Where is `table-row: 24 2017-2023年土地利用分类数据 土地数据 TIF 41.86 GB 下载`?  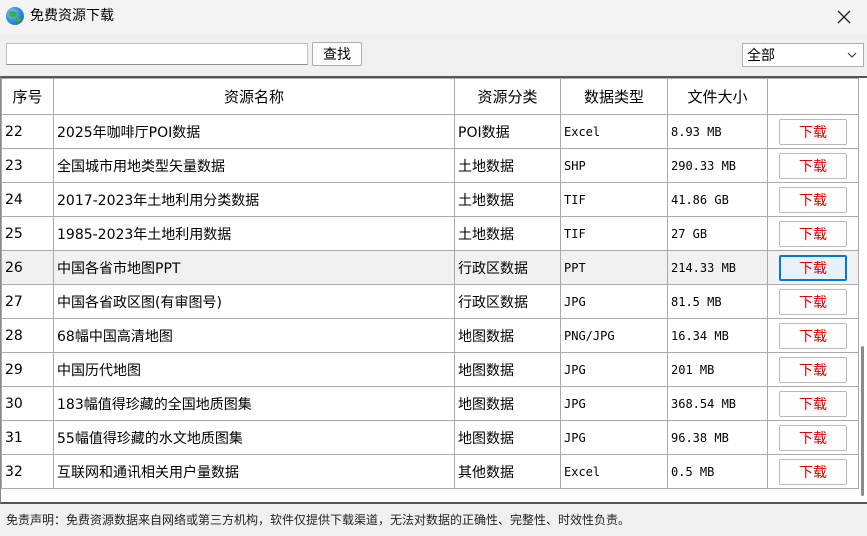 table-row: 24 2017-2023年土地利用分类数据 土地数据 TIF 41.86 GB 下载 is located at coordinates (430, 199).